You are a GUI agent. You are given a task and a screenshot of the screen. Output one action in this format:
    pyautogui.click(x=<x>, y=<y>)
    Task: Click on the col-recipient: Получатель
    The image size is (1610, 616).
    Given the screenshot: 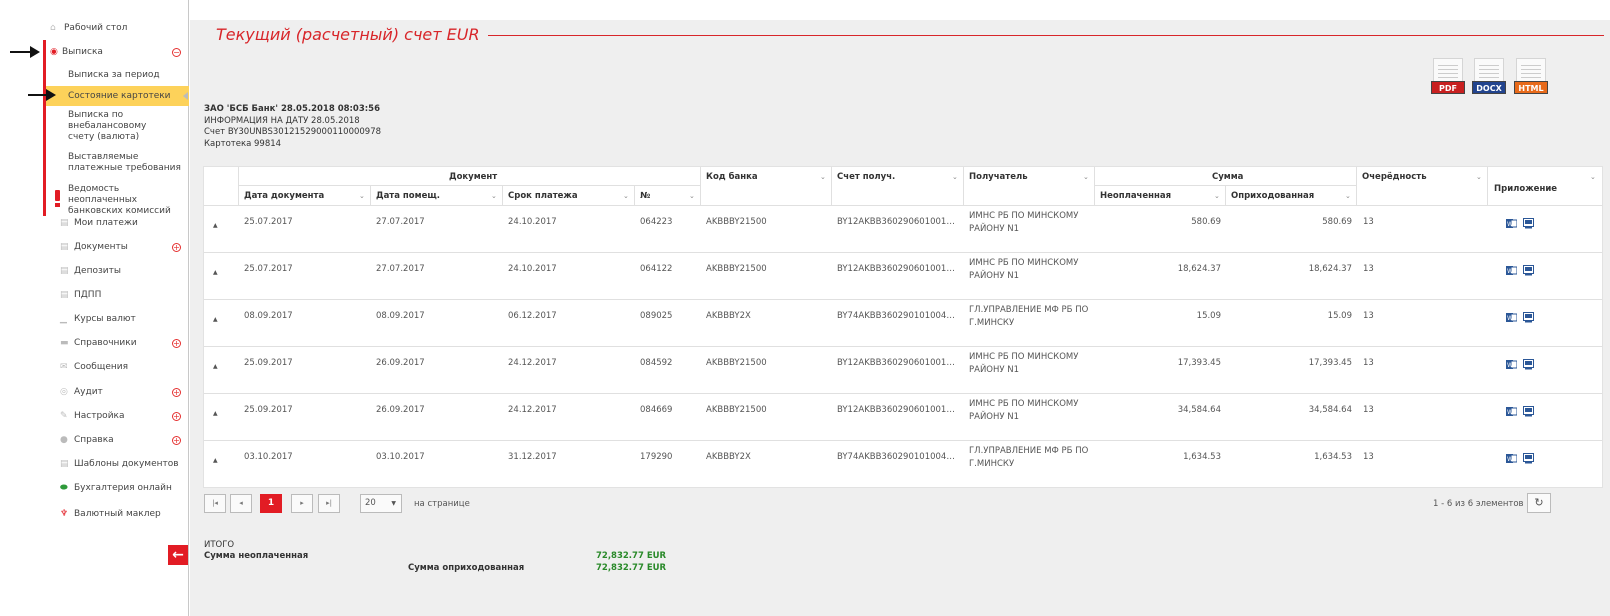 What is the action you would take?
    pyautogui.click(x=998, y=177)
    